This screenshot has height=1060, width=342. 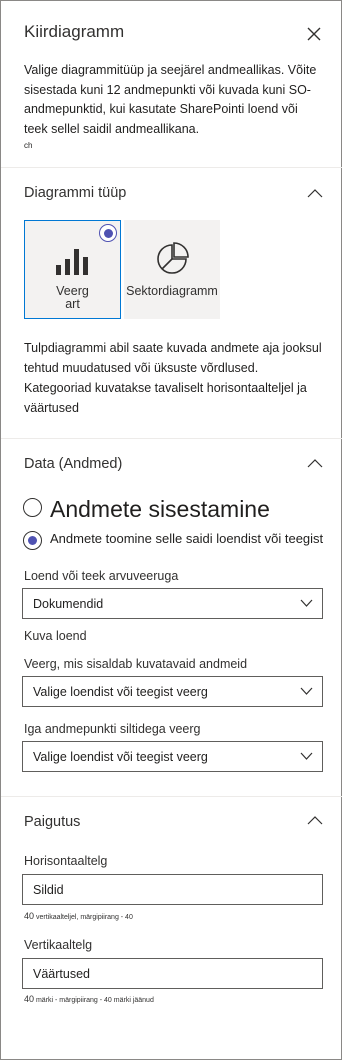 What do you see at coordinates (94, 1000) in the screenshot?
I see `vertical-counter-text: märki - märgipiirang - 40 märki jäänud` at bounding box center [94, 1000].